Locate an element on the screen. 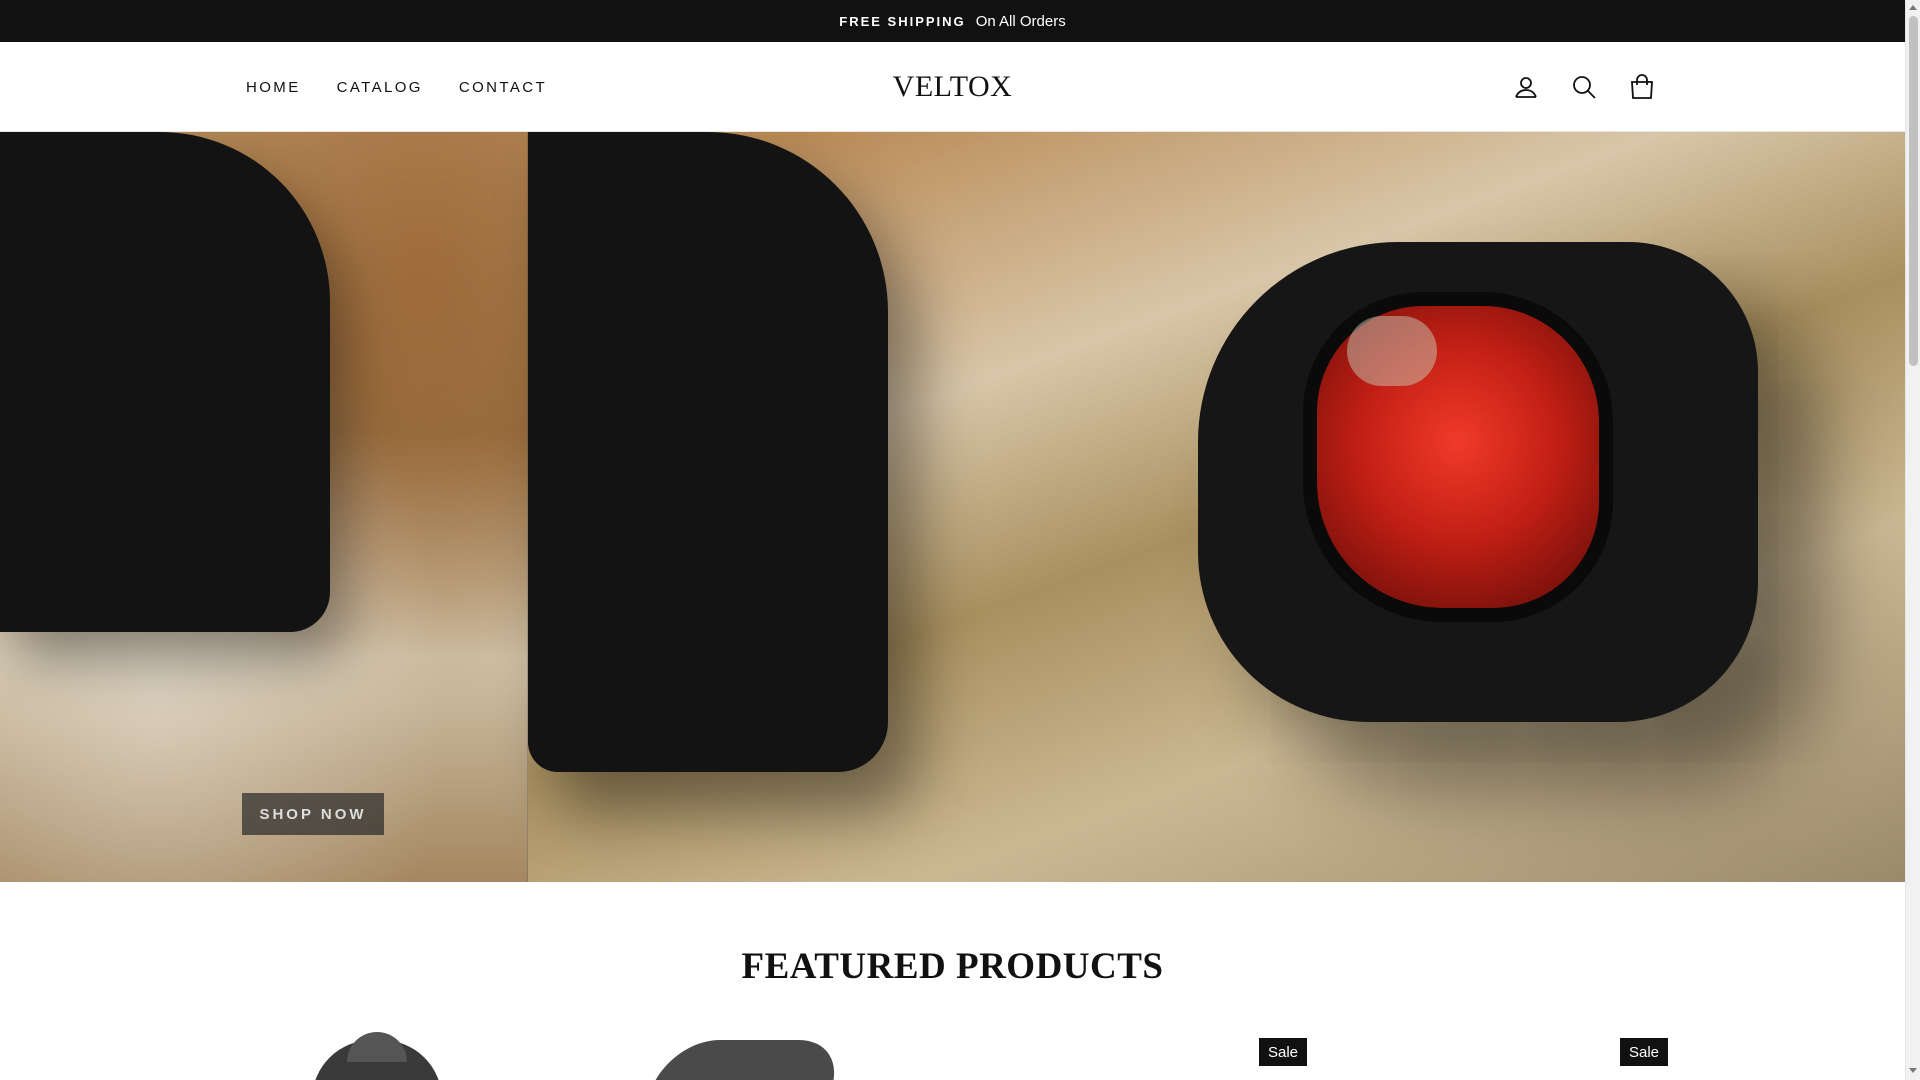 The width and height of the screenshot is (1920, 1080). announcement-text: On All Orders is located at coordinates (1020, 21).